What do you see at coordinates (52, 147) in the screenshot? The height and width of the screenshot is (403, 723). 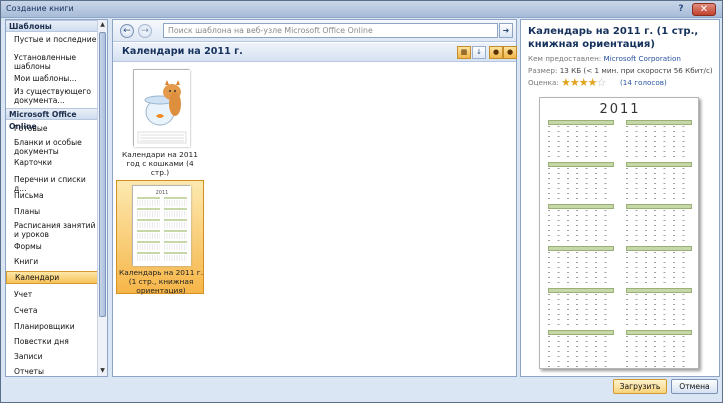 I see `sidebar-item-forms-special: Бланки и особые документы` at bounding box center [52, 147].